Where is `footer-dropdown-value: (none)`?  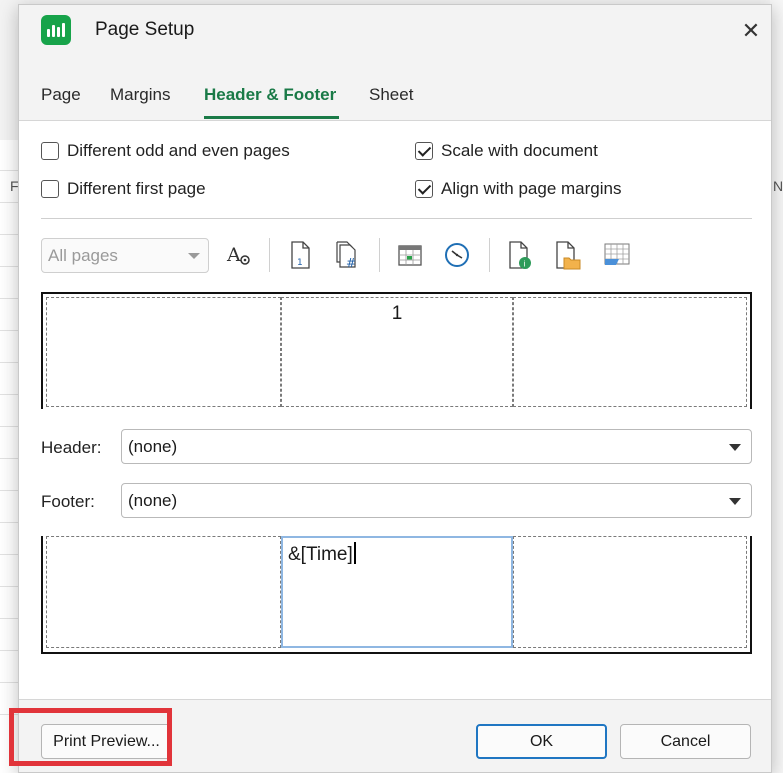
footer-dropdown-value: (none) is located at coordinates (153, 500).